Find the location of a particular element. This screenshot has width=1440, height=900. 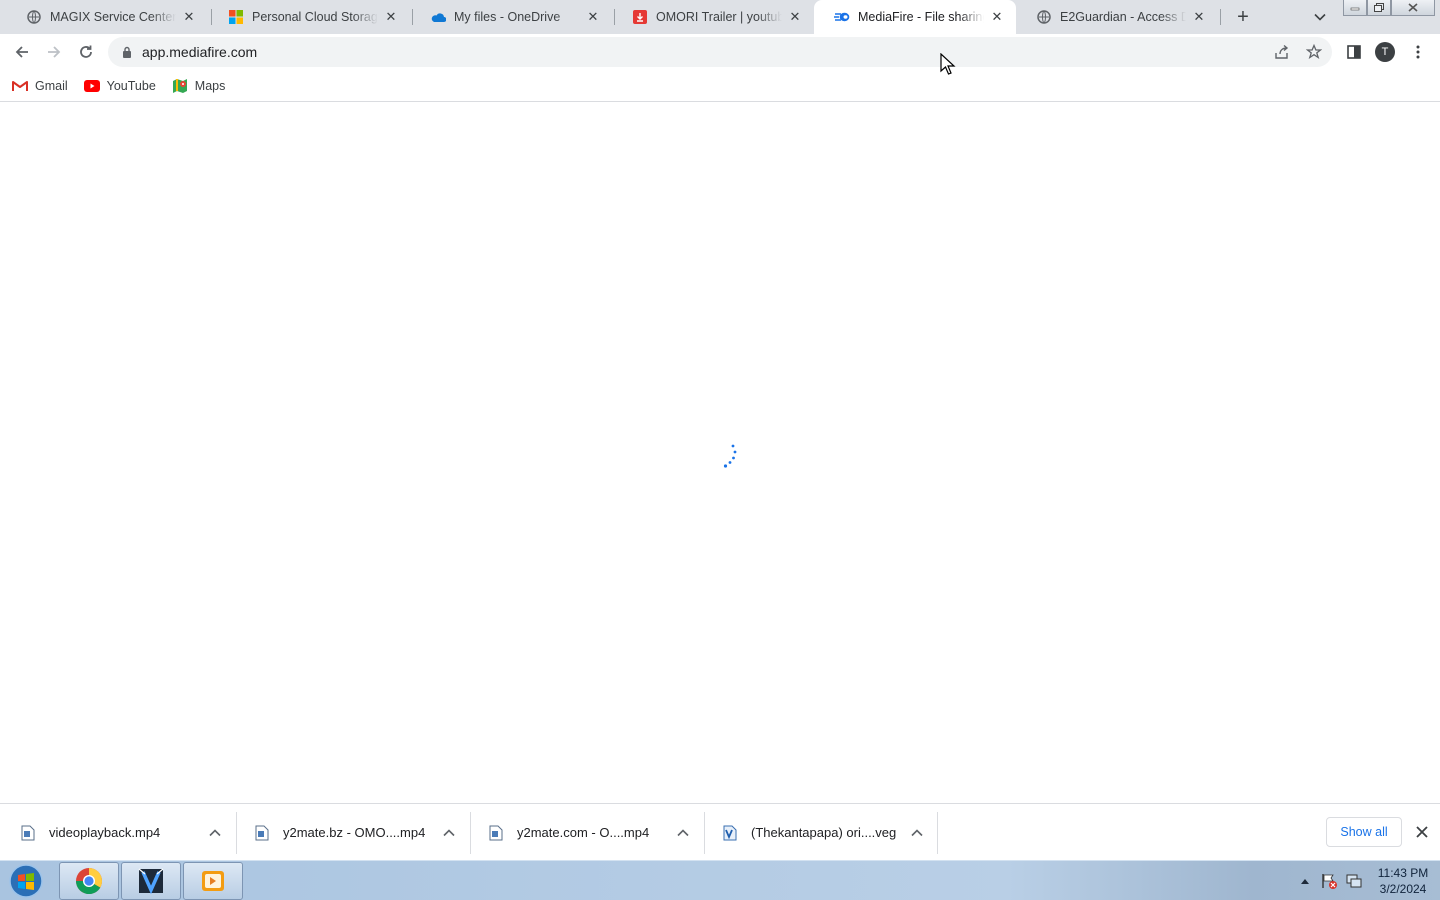

address-bar: app.mediafire.com is located at coordinates (720, 52).